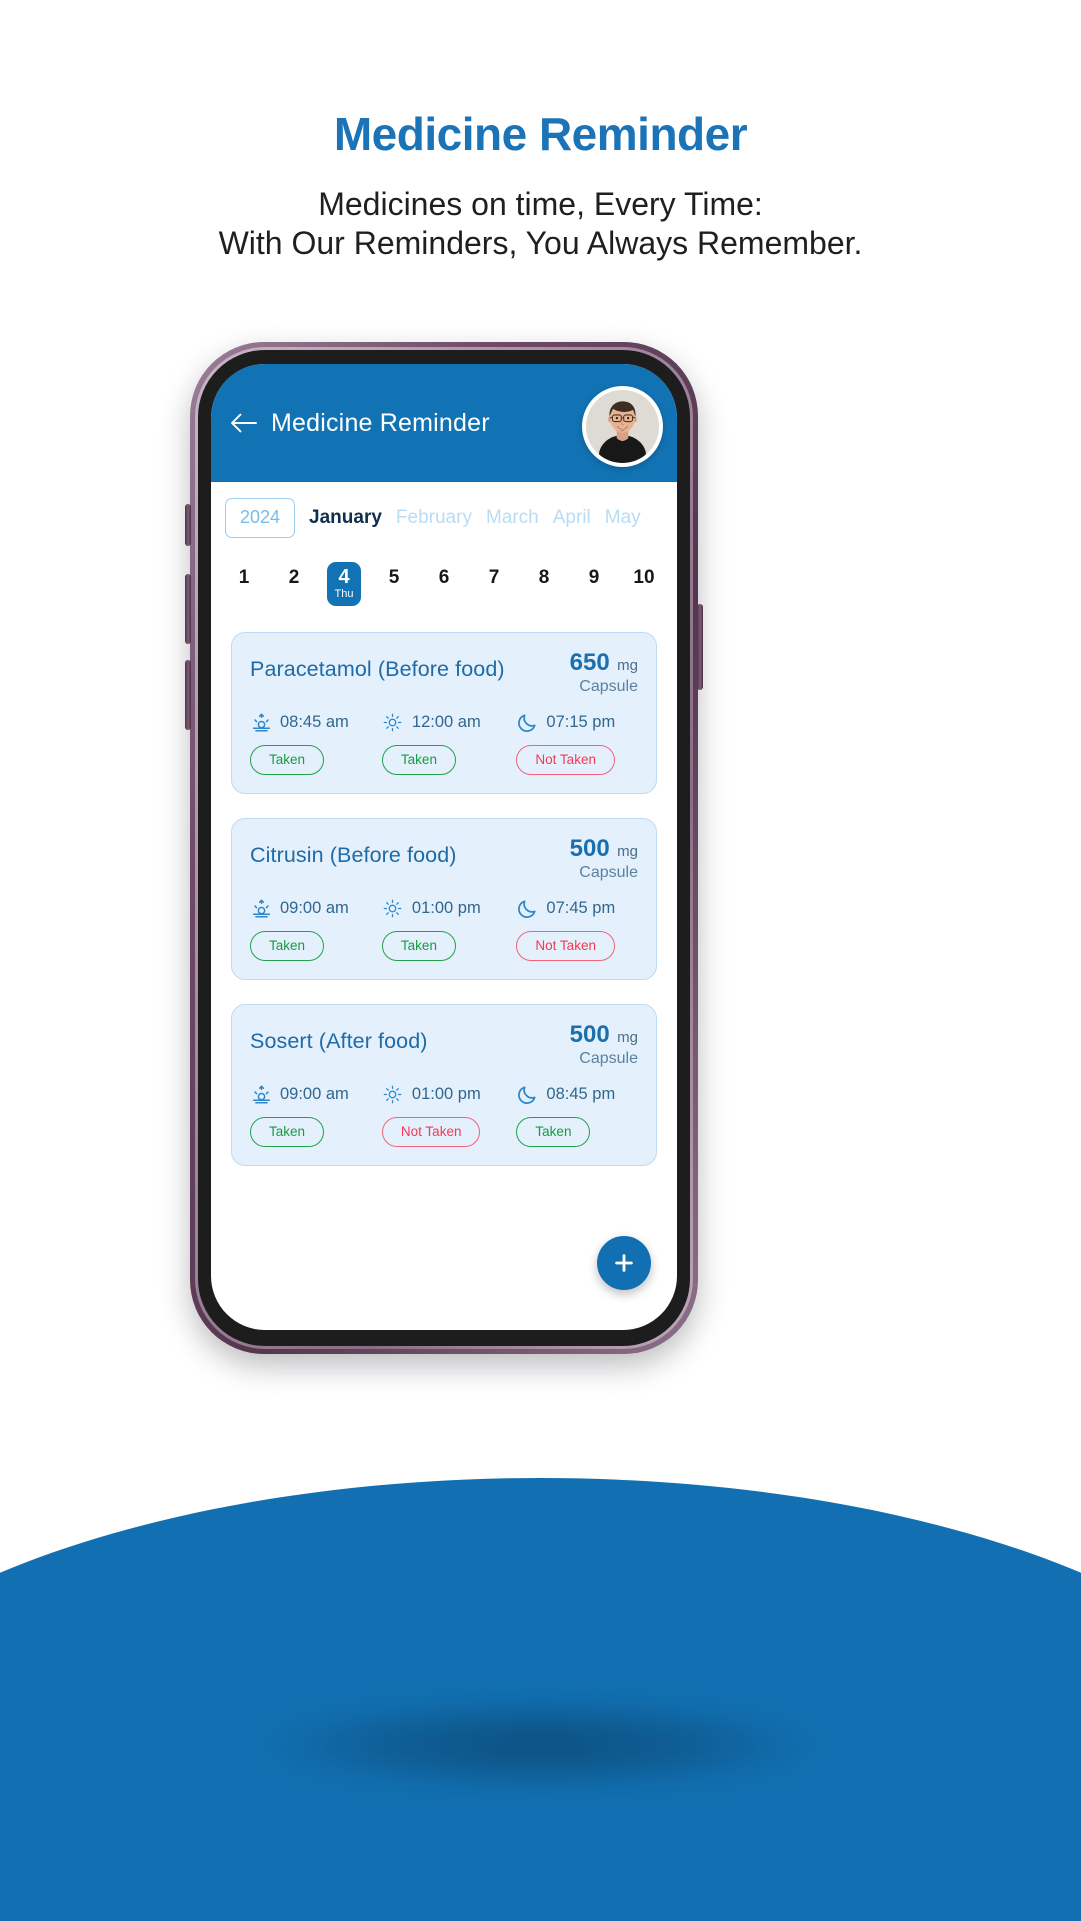 This screenshot has height=1921, width=1081. I want to click on day-chip: 10, so click(644, 575).